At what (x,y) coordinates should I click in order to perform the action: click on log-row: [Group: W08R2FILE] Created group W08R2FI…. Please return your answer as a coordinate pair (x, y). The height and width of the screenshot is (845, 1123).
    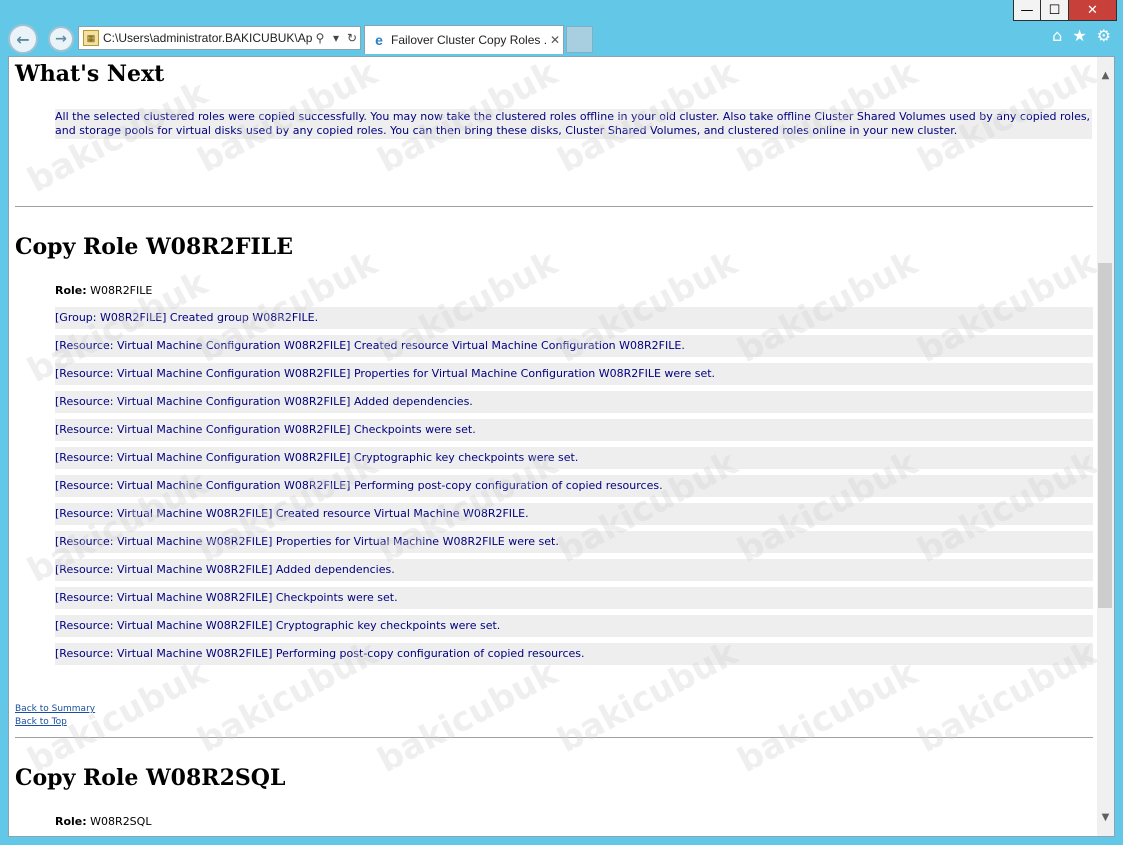
    Looking at the image, I should click on (574, 318).